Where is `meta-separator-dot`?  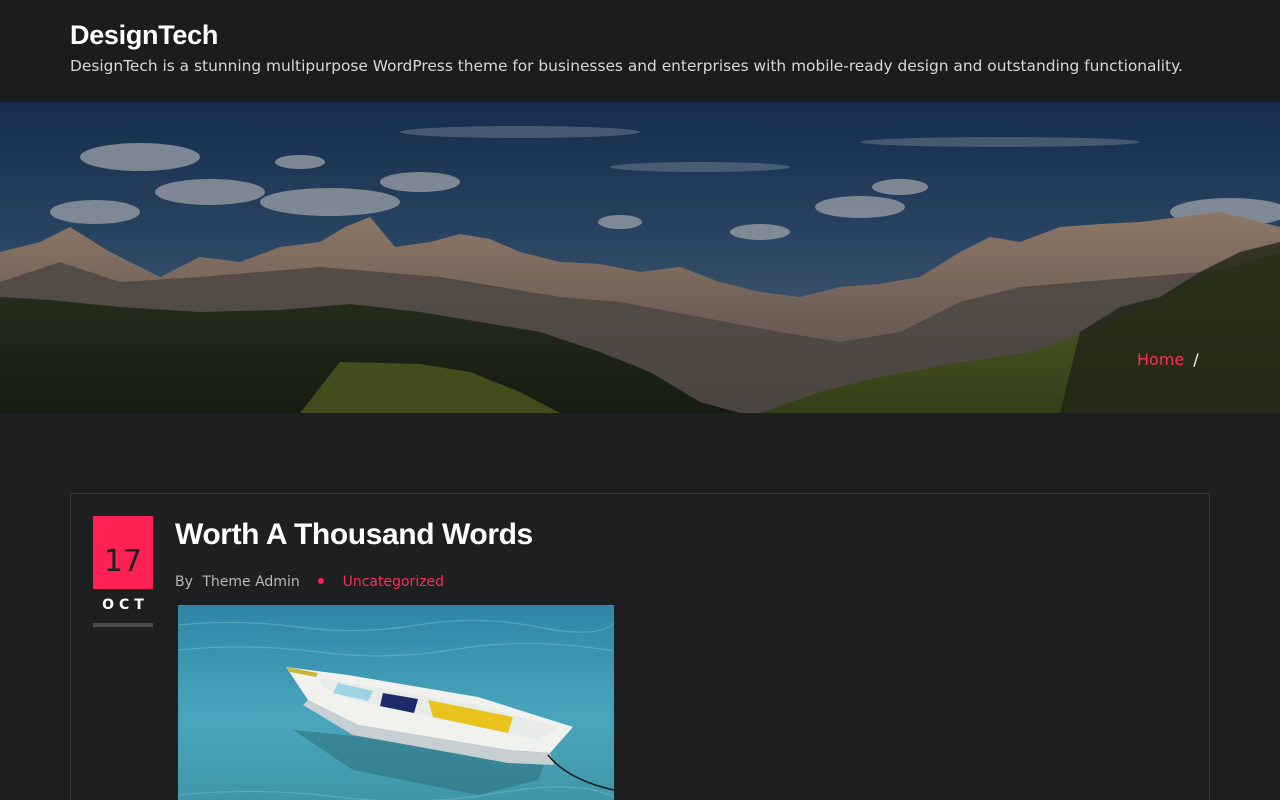 meta-separator-dot is located at coordinates (321, 581).